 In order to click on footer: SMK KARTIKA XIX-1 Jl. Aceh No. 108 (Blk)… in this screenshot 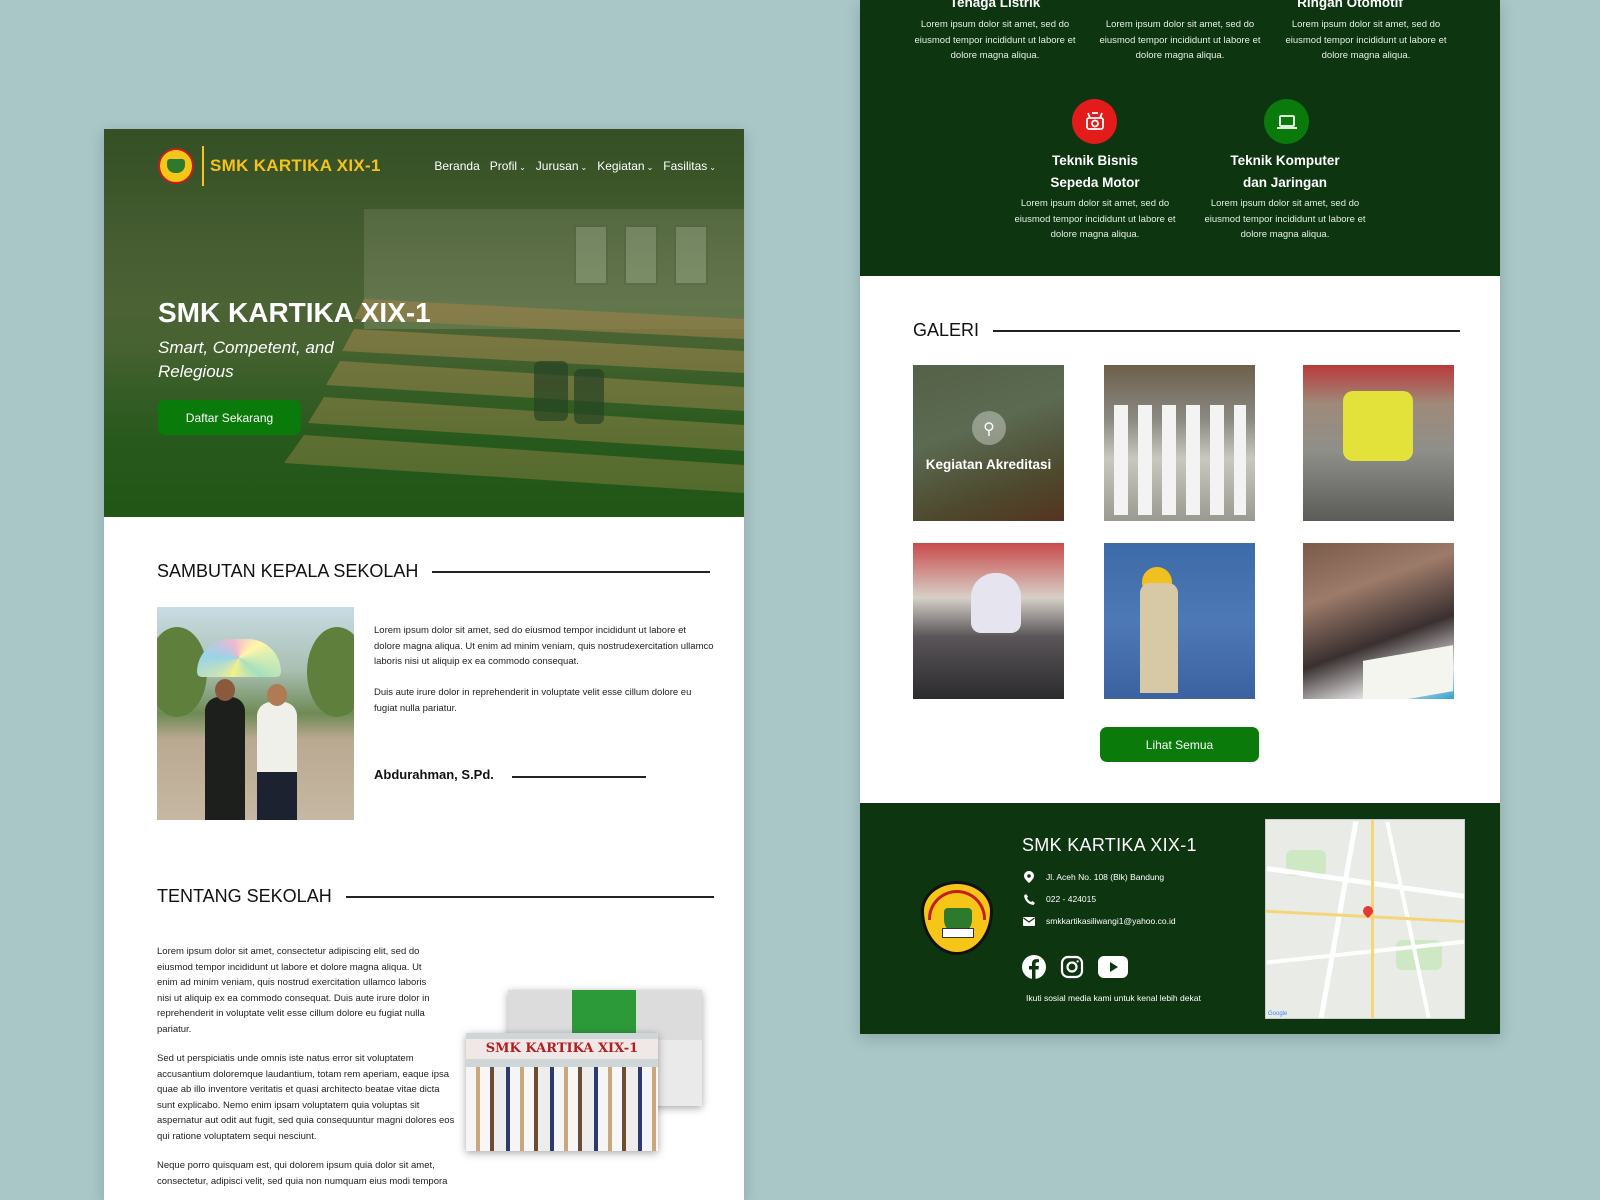, I will do `click(1180, 918)`.